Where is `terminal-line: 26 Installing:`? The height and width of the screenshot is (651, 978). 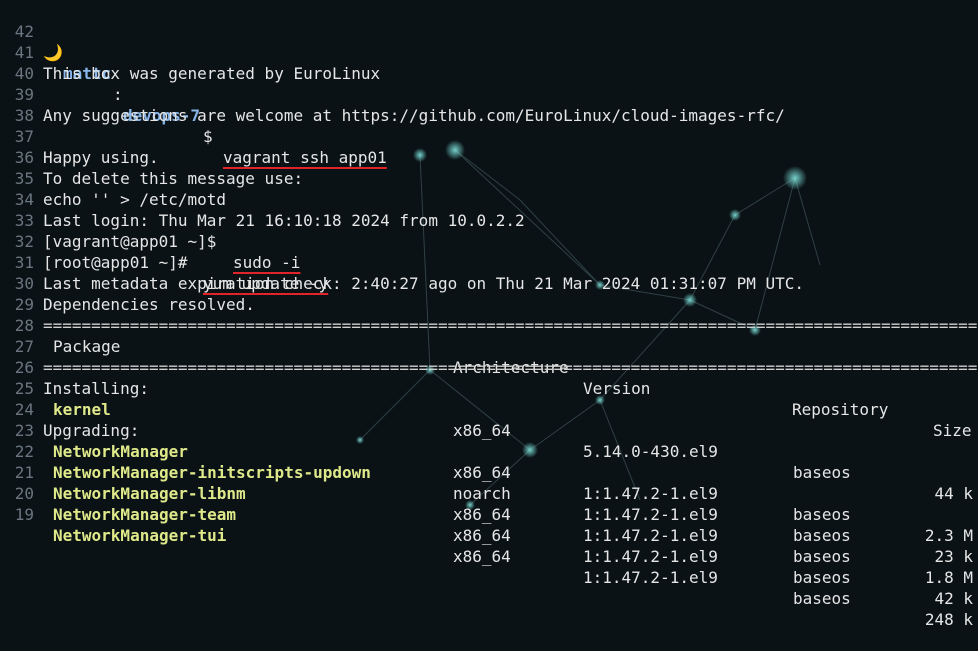 terminal-line: 26 Installing: is located at coordinates (489, 367).